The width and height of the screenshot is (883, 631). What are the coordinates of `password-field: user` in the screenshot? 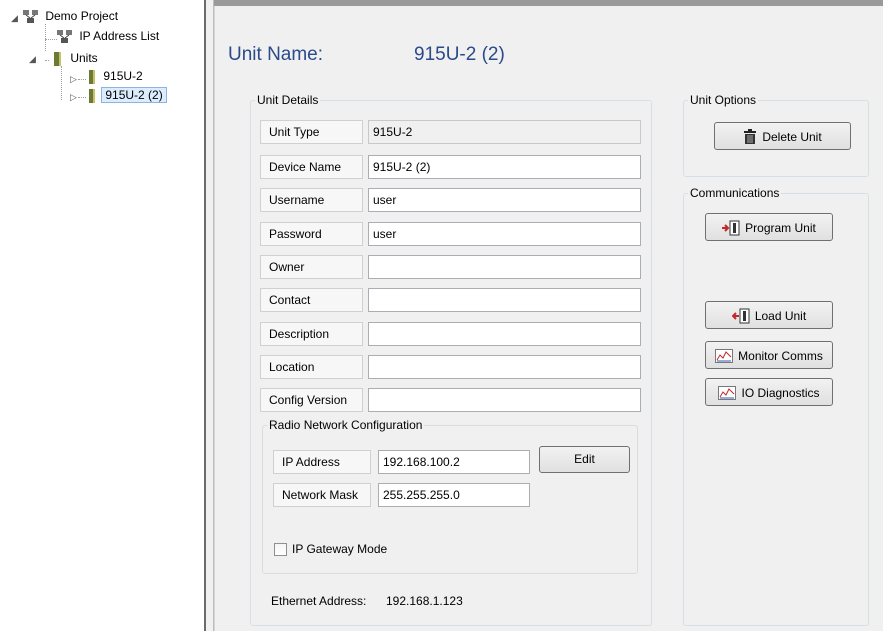 It's located at (504, 234).